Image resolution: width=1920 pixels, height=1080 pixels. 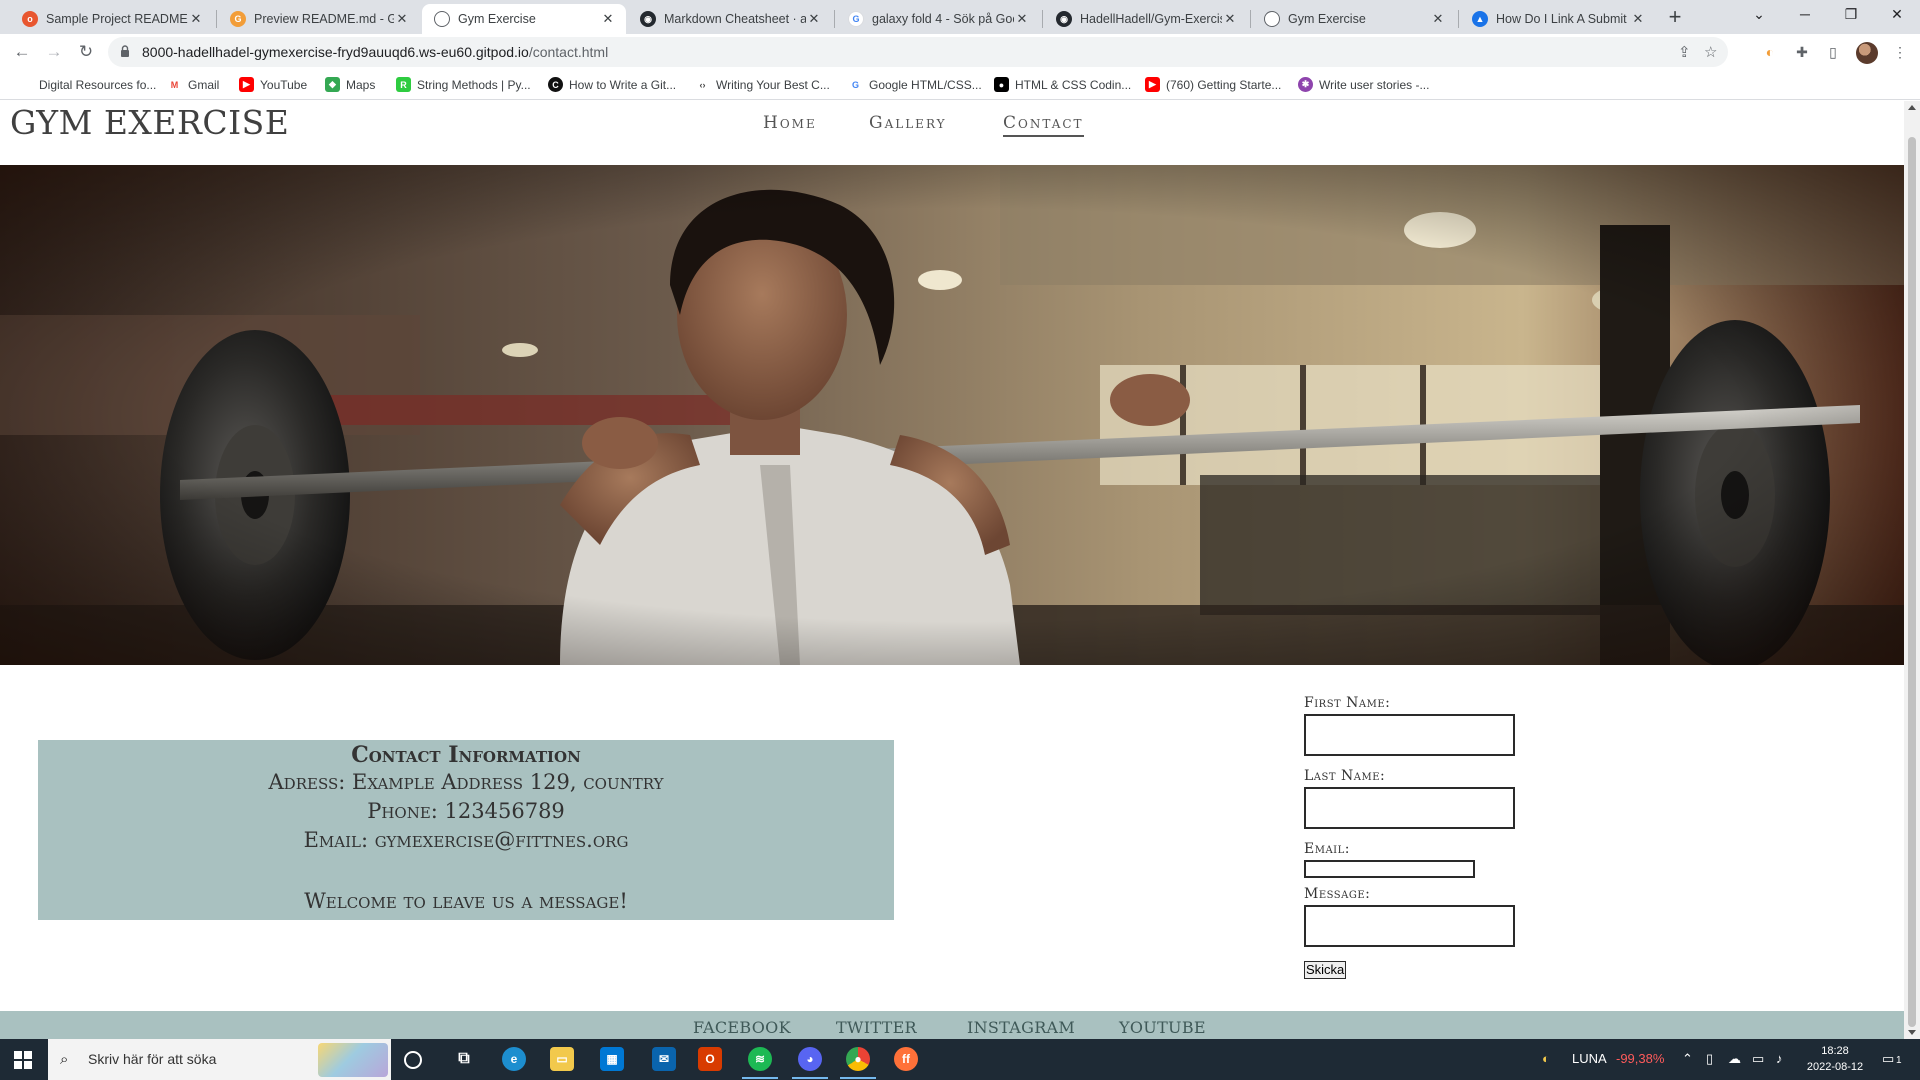 What do you see at coordinates (1337, 894) in the screenshot?
I see `message-label: Message:` at bounding box center [1337, 894].